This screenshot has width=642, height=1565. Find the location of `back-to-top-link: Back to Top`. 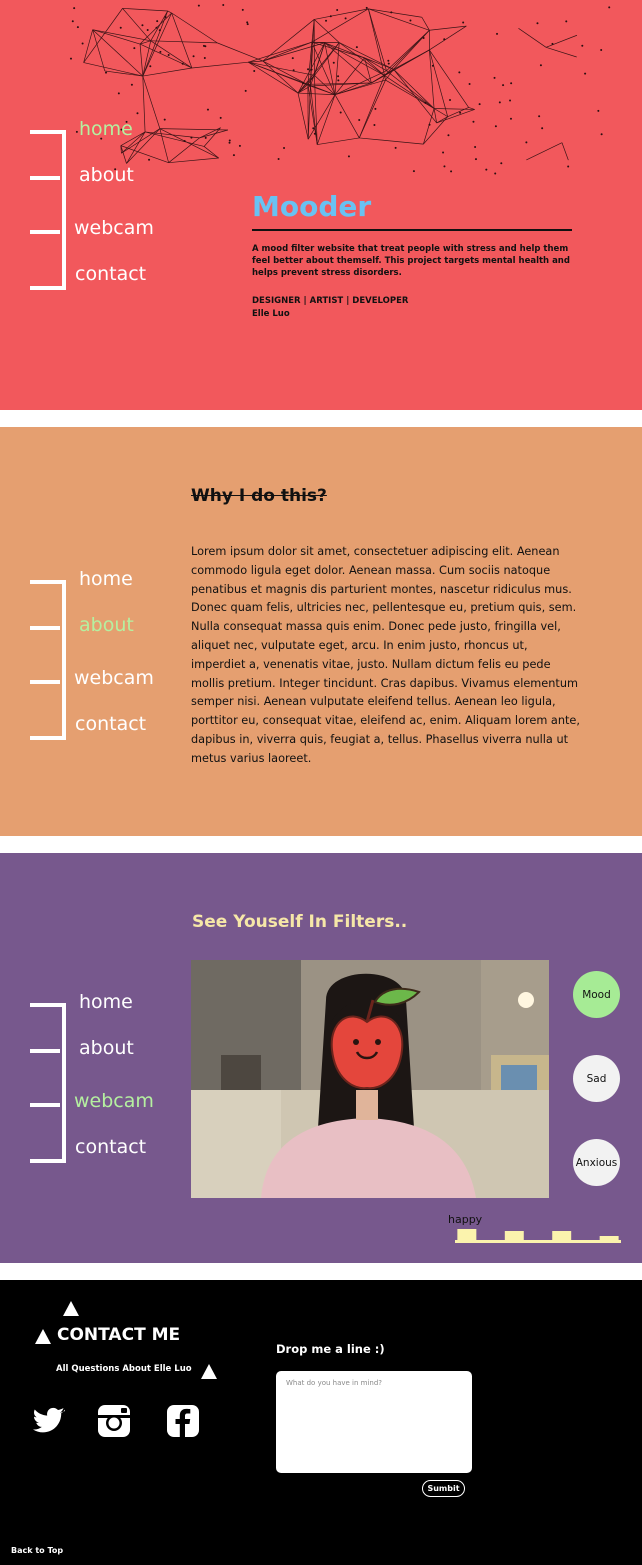

back-to-top-link: Back to Top is located at coordinates (37, 1550).